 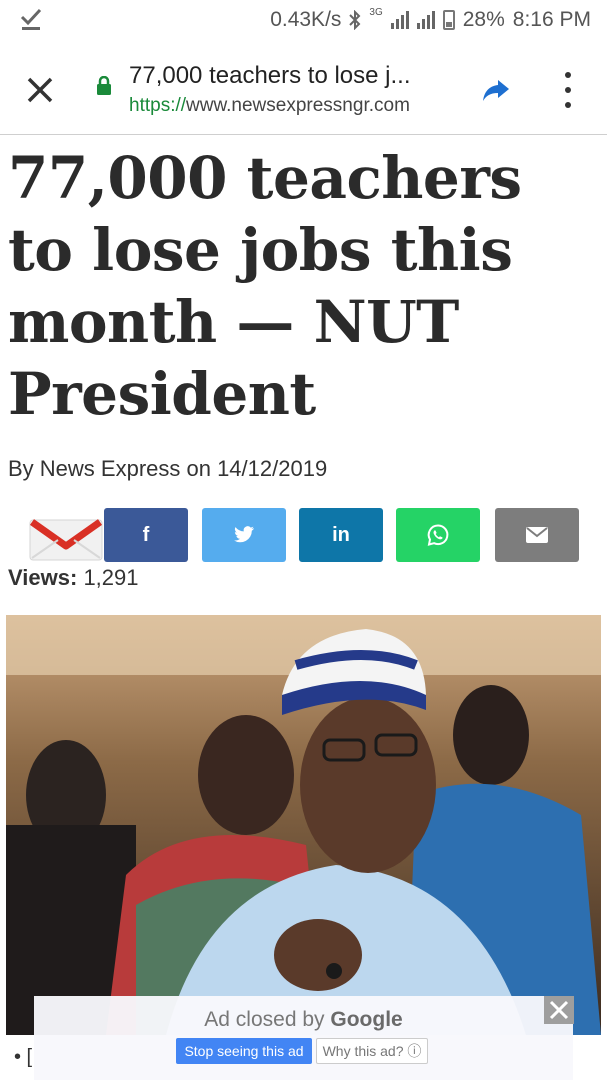 I want to click on battery-level: 28%, so click(x=483, y=19).